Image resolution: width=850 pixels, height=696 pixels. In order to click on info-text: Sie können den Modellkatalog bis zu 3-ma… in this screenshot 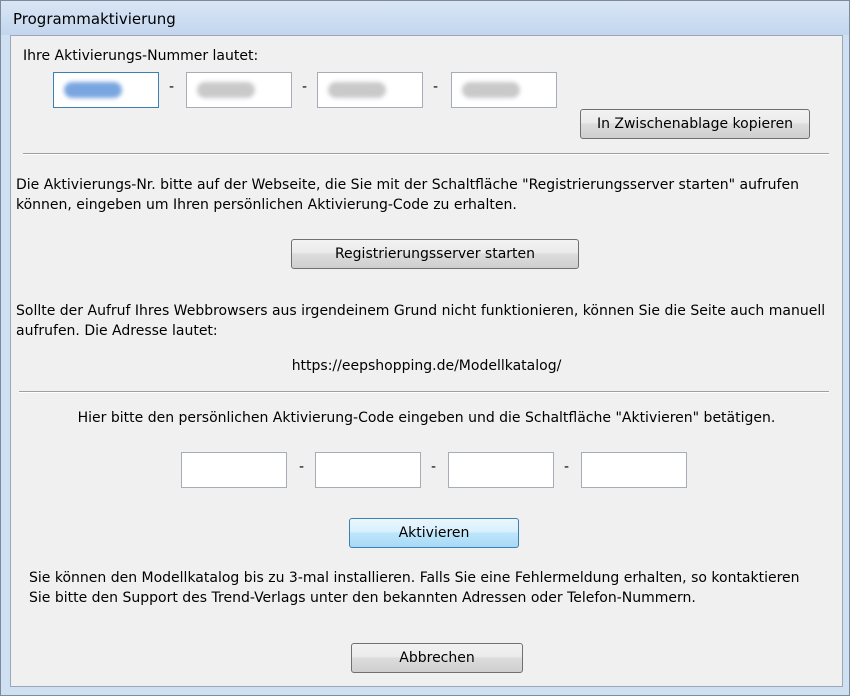, I will do `click(414, 588)`.